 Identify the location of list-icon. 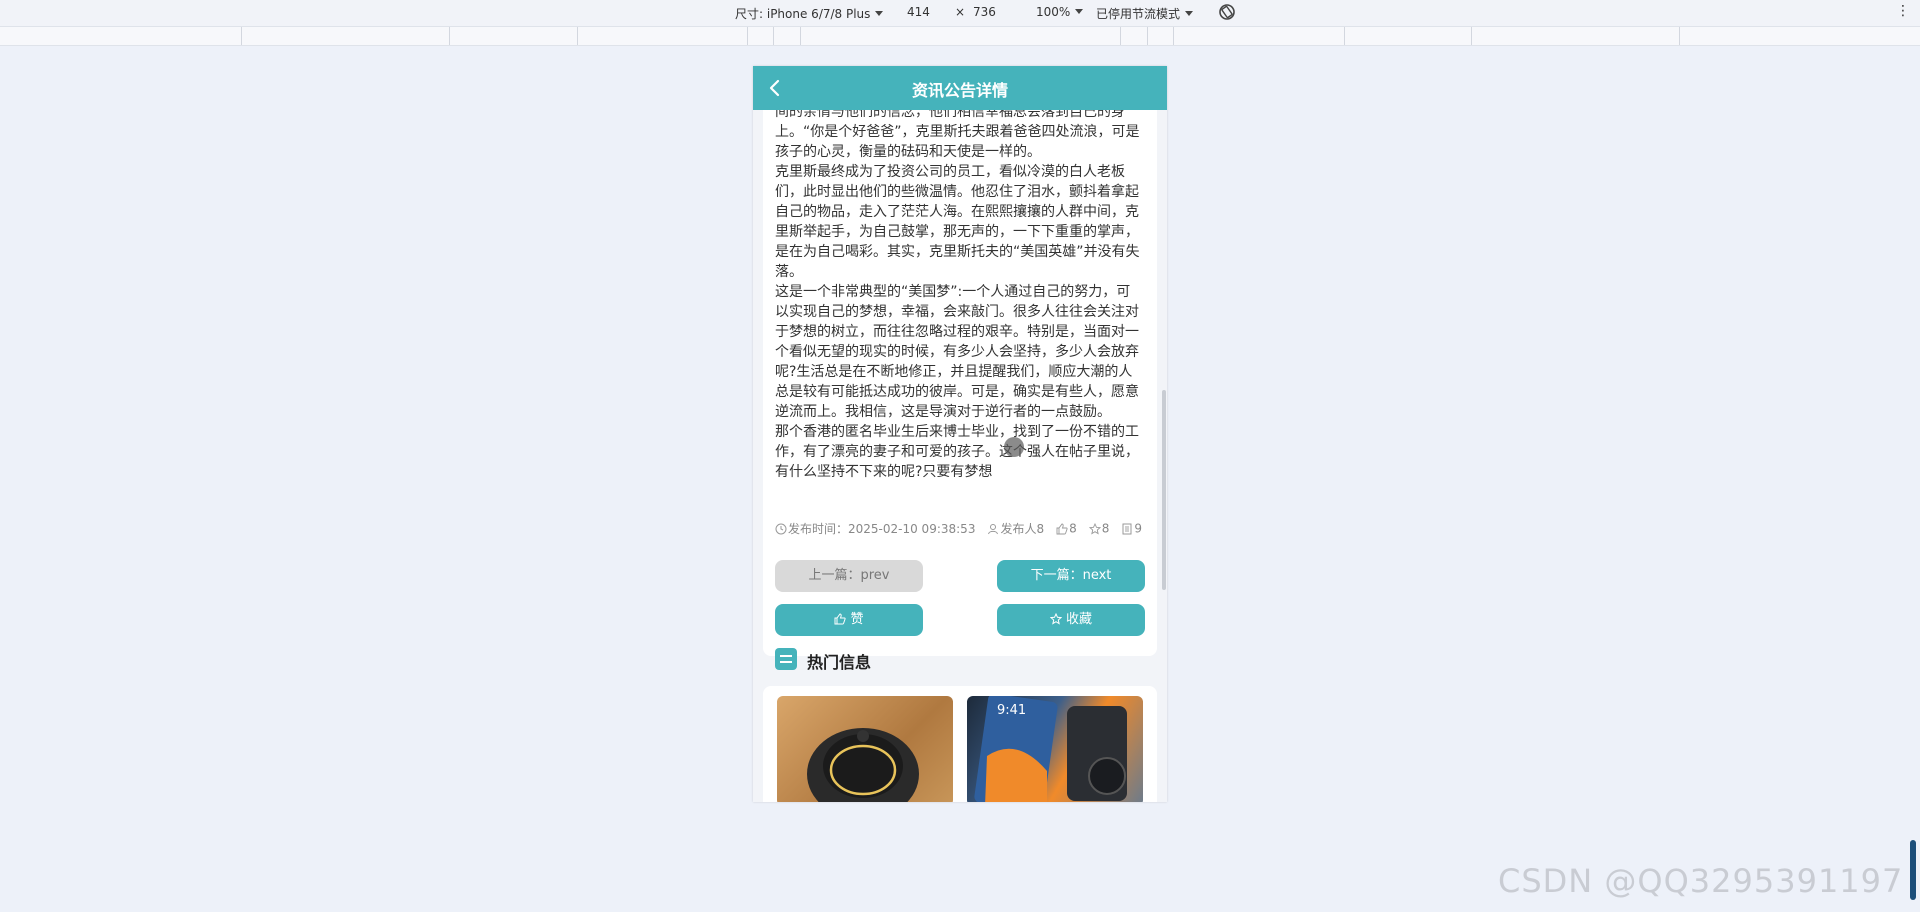
(786, 659).